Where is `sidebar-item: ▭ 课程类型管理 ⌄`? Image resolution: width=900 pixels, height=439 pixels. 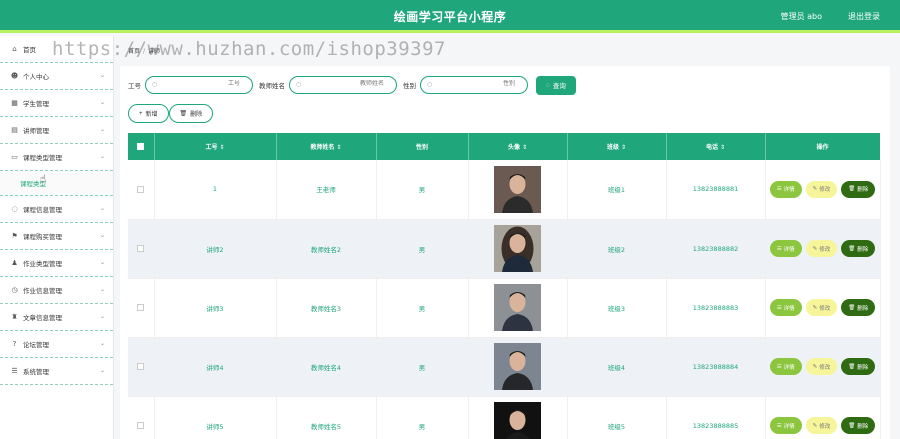
sidebar-item: ▭ 课程类型管理 ⌄ is located at coordinates (56, 157).